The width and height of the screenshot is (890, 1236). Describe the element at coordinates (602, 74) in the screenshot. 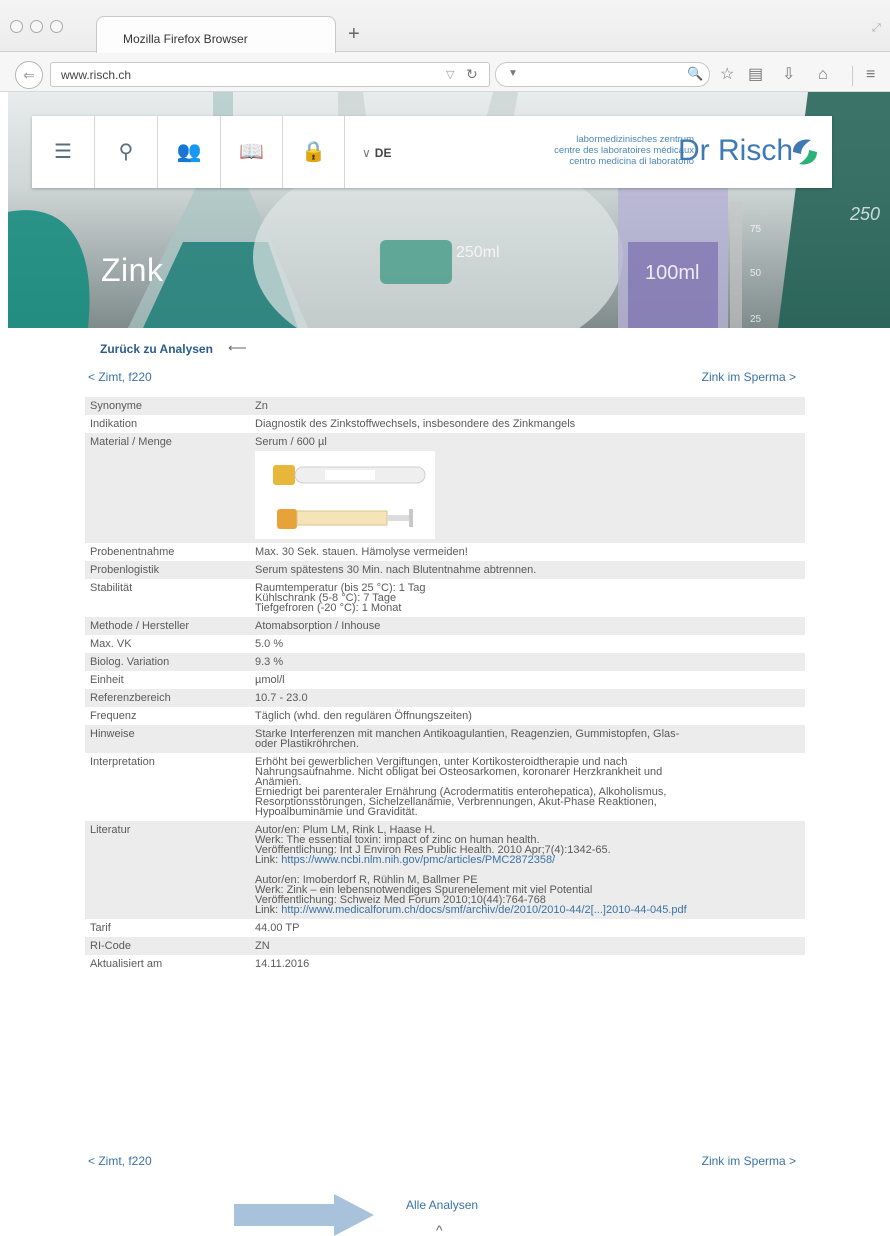

I see `search-bar: ▼ 🔍` at that location.